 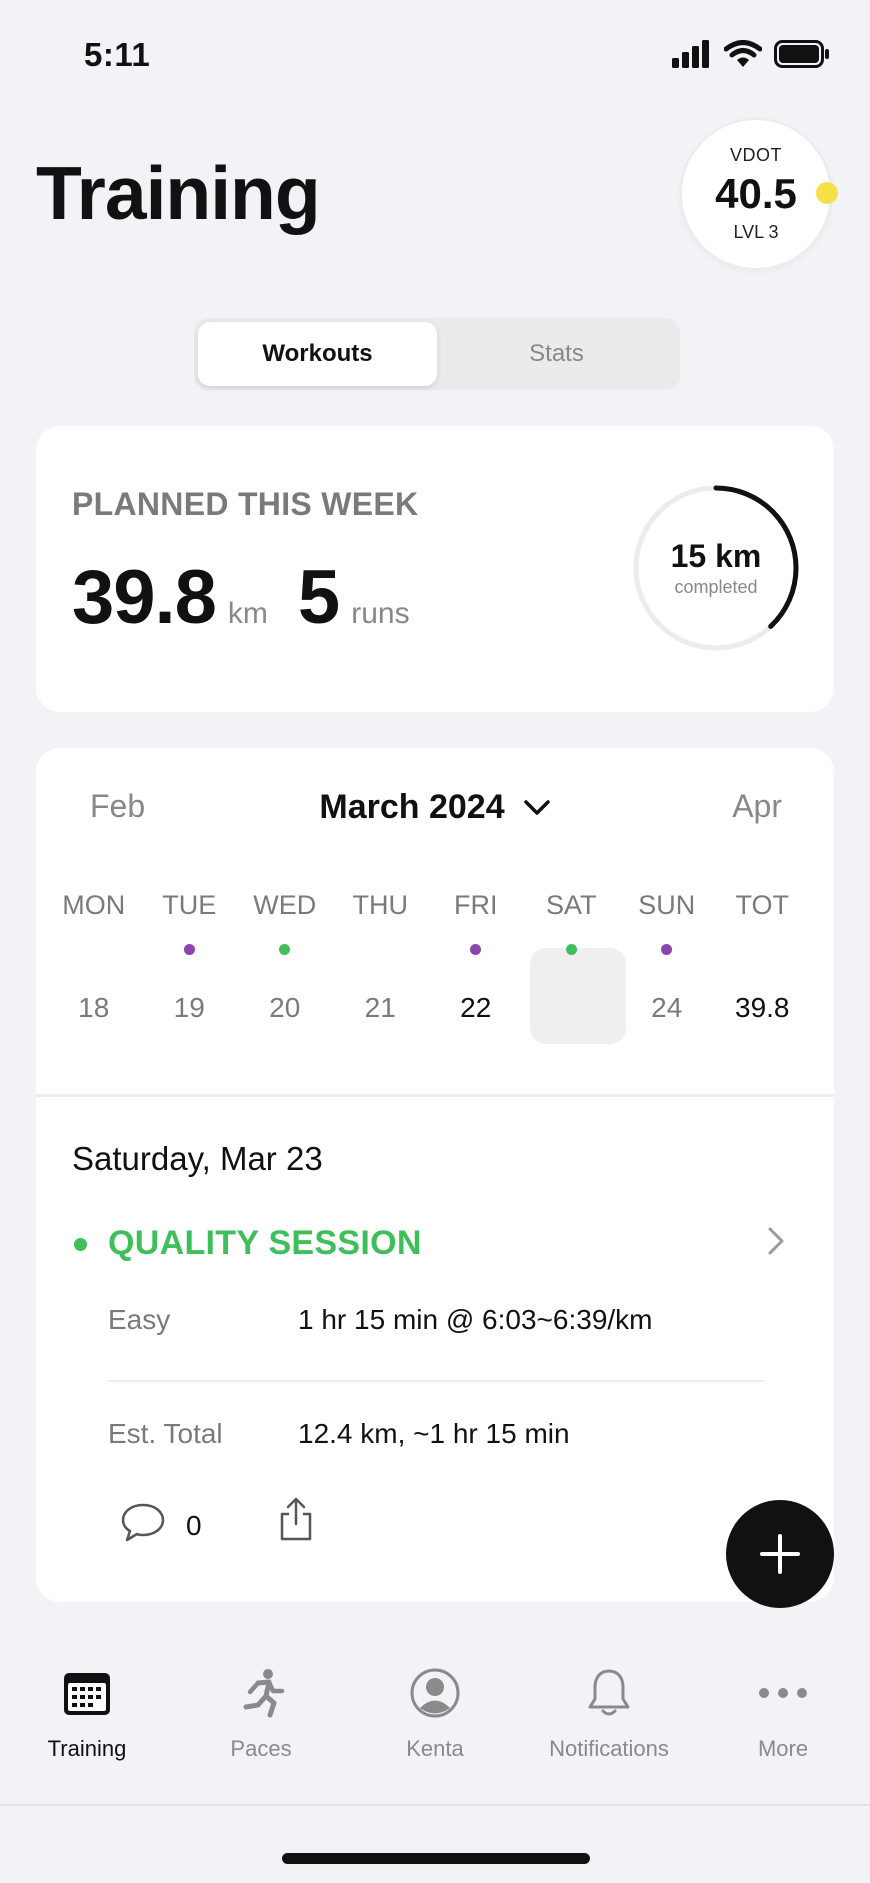 I want to click on status-time: 5:11, so click(x=117, y=54).